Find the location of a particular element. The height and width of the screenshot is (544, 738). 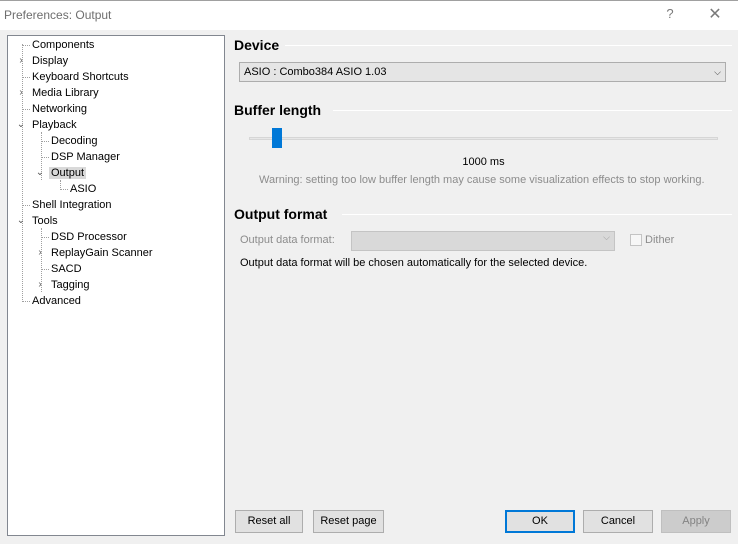

tree-item-label: Networking is located at coordinates (60, 109).